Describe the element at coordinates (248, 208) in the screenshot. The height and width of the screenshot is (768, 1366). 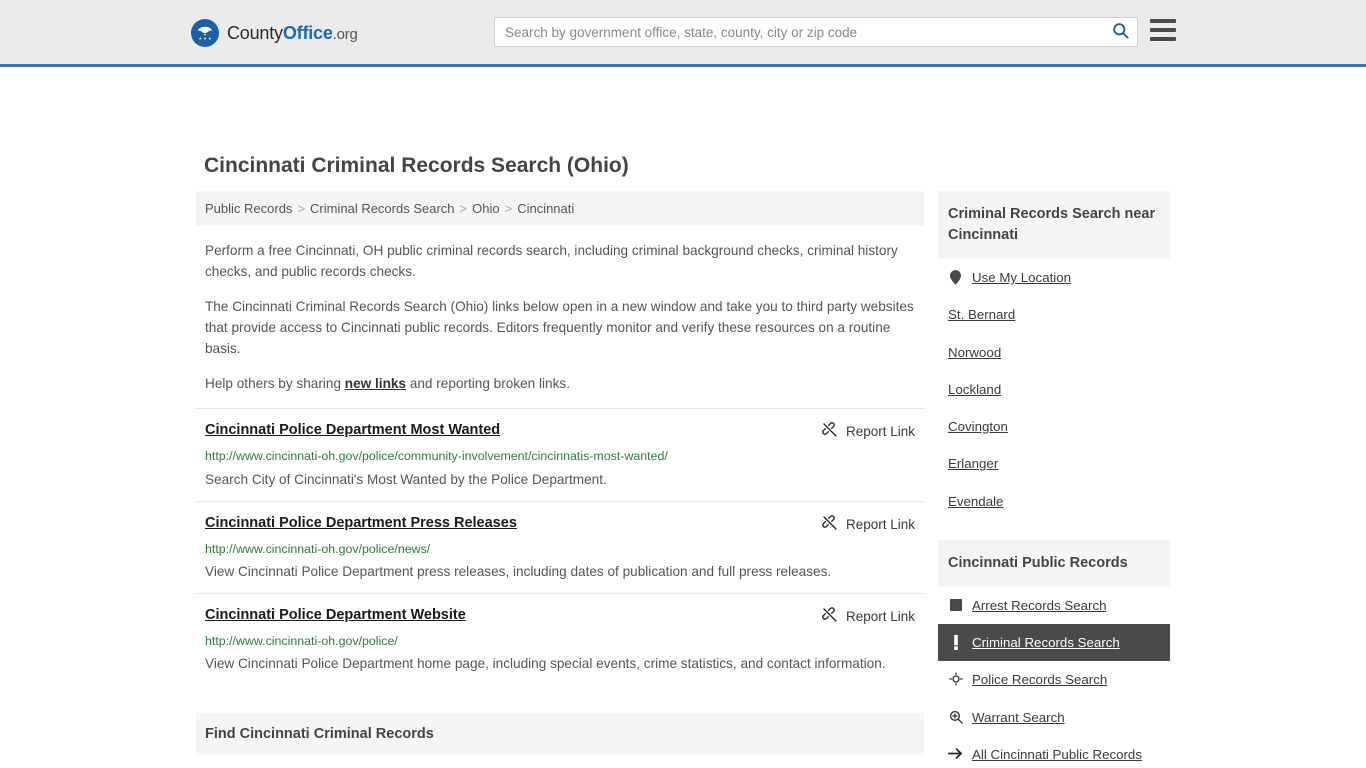
I see `breadcrumb-item-public-records: Public Records` at that location.